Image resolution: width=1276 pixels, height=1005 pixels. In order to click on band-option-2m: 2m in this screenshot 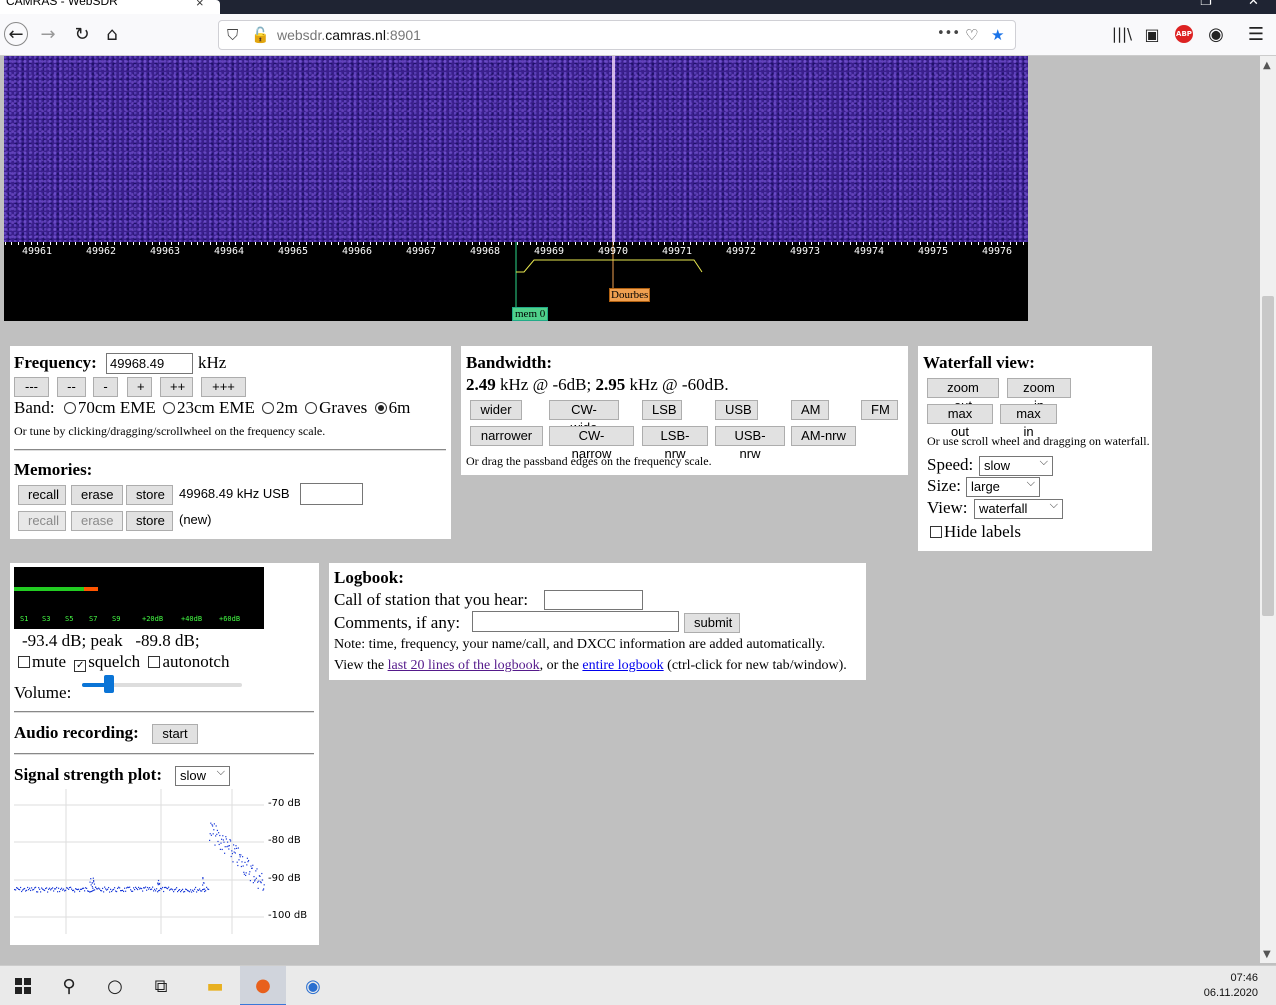, I will do `click(280, 407)`.